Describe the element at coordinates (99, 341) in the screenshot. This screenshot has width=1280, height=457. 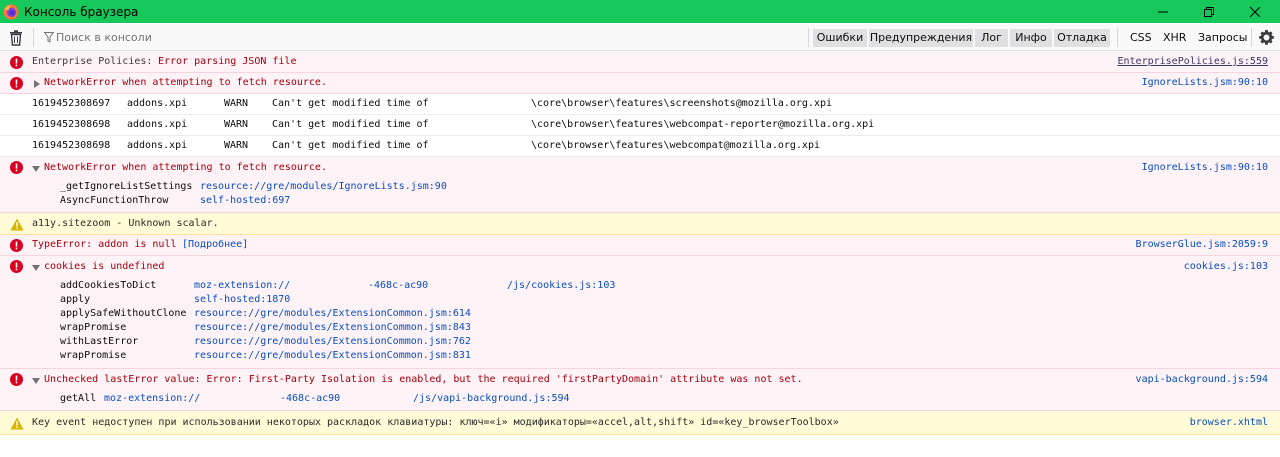
I see `stack-frame-function: withLastError` at that location.